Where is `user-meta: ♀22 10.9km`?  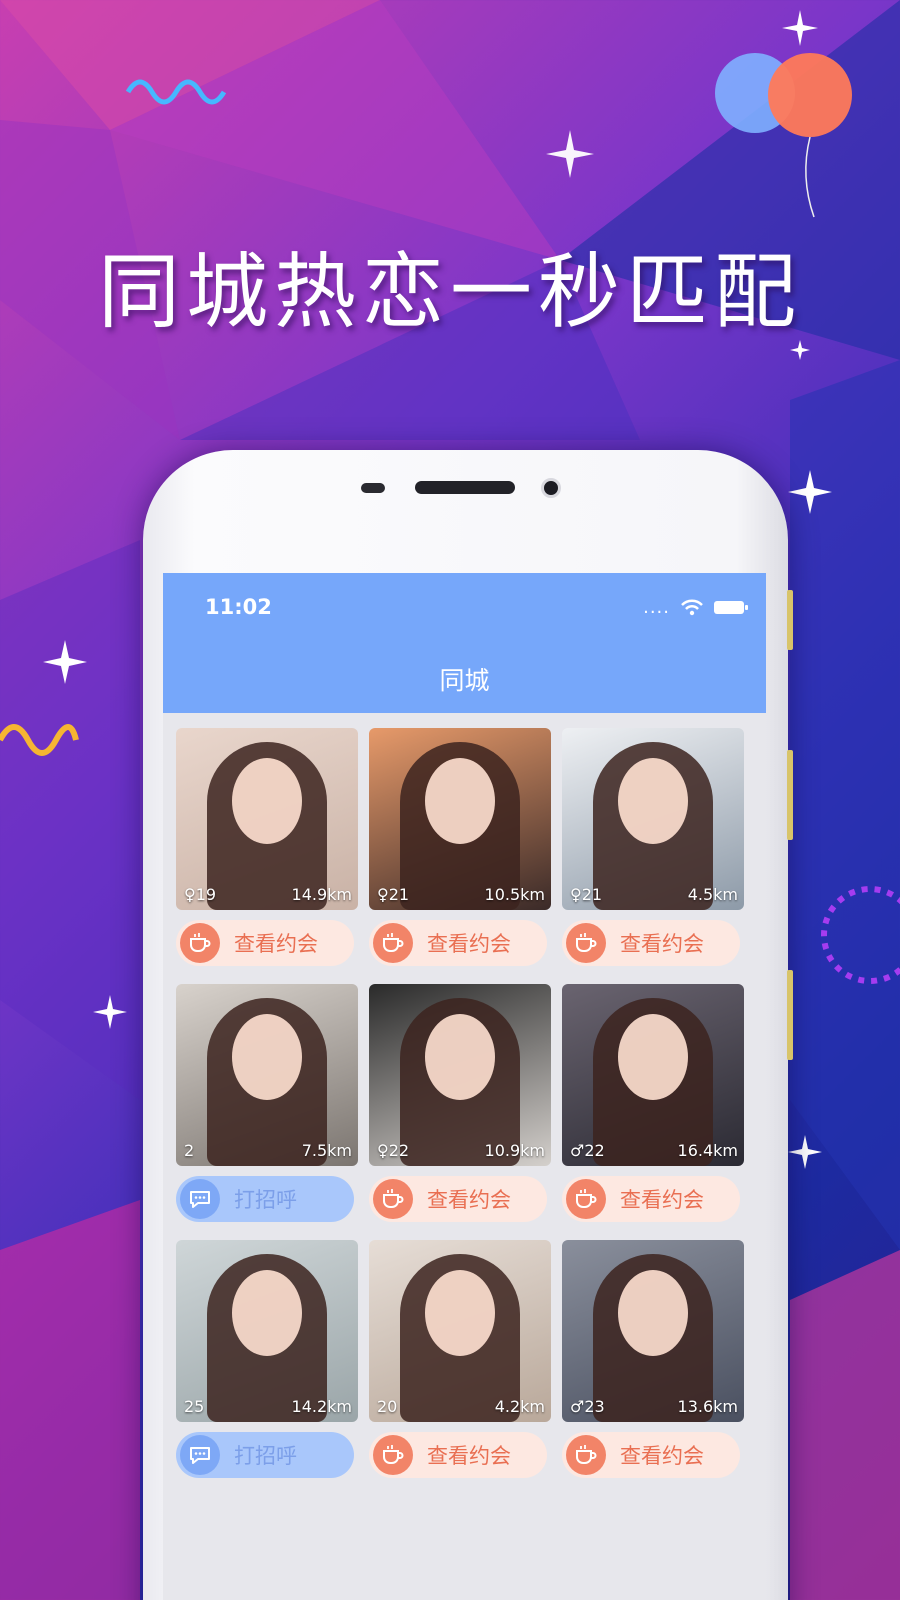
user-meta: ♀22 10.9km is located at coordinates (461, 1150).